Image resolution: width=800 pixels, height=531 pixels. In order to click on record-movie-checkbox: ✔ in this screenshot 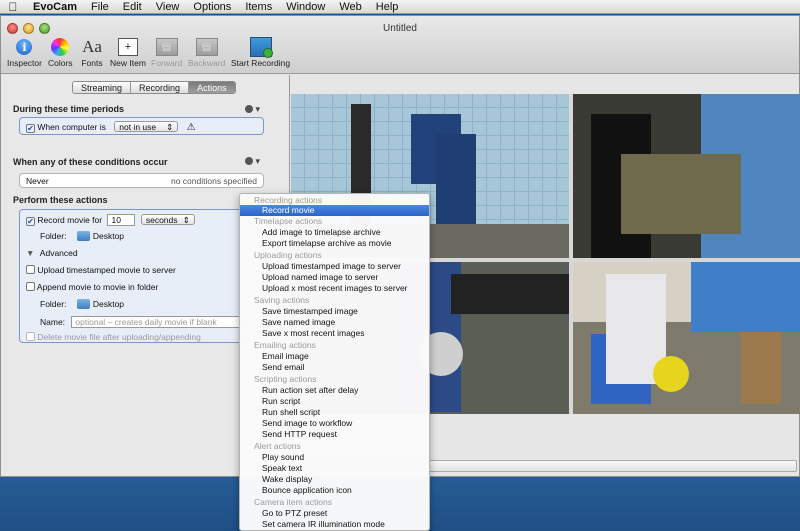, I will do `click(30, 221)`.